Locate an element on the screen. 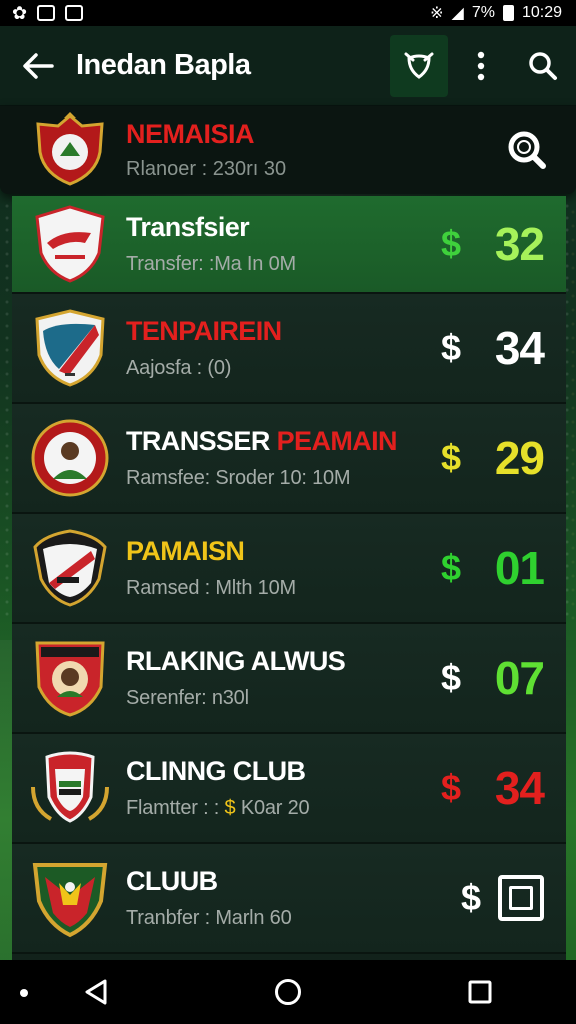  bluetooth-icon: ✿ is located at coordinates (20, 12).